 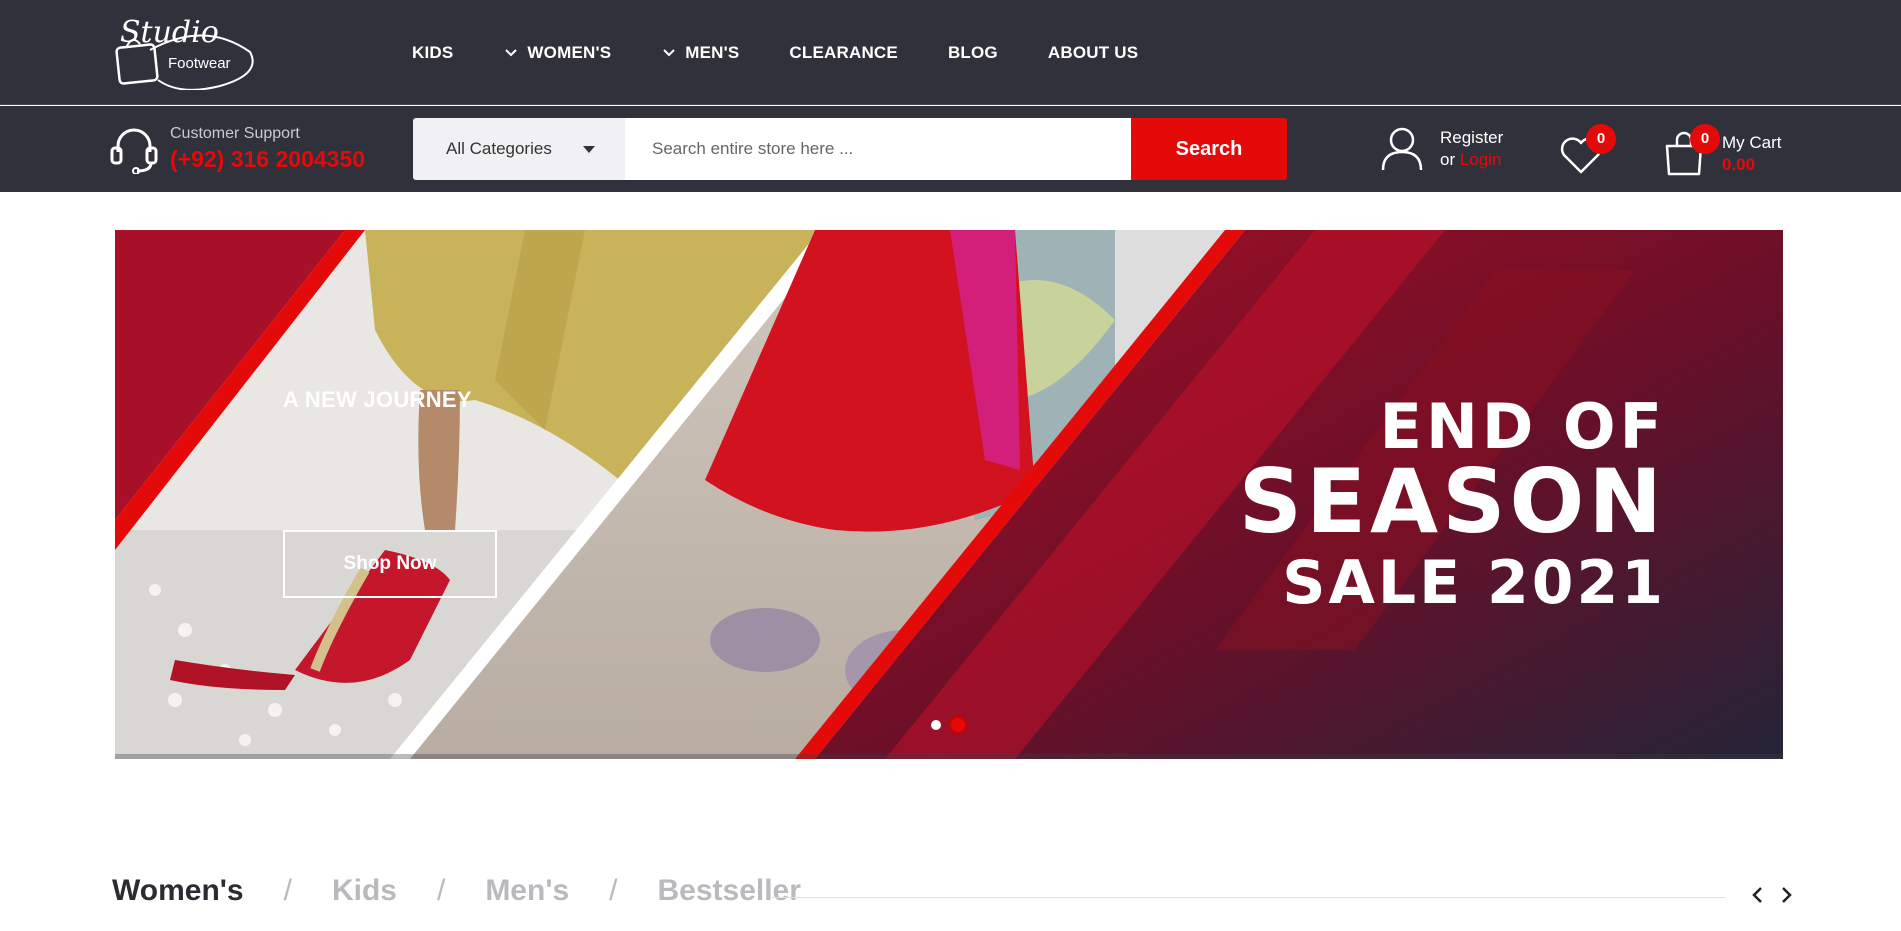 I want to click on chevron-left-icon, so click(x=1758, y=895).